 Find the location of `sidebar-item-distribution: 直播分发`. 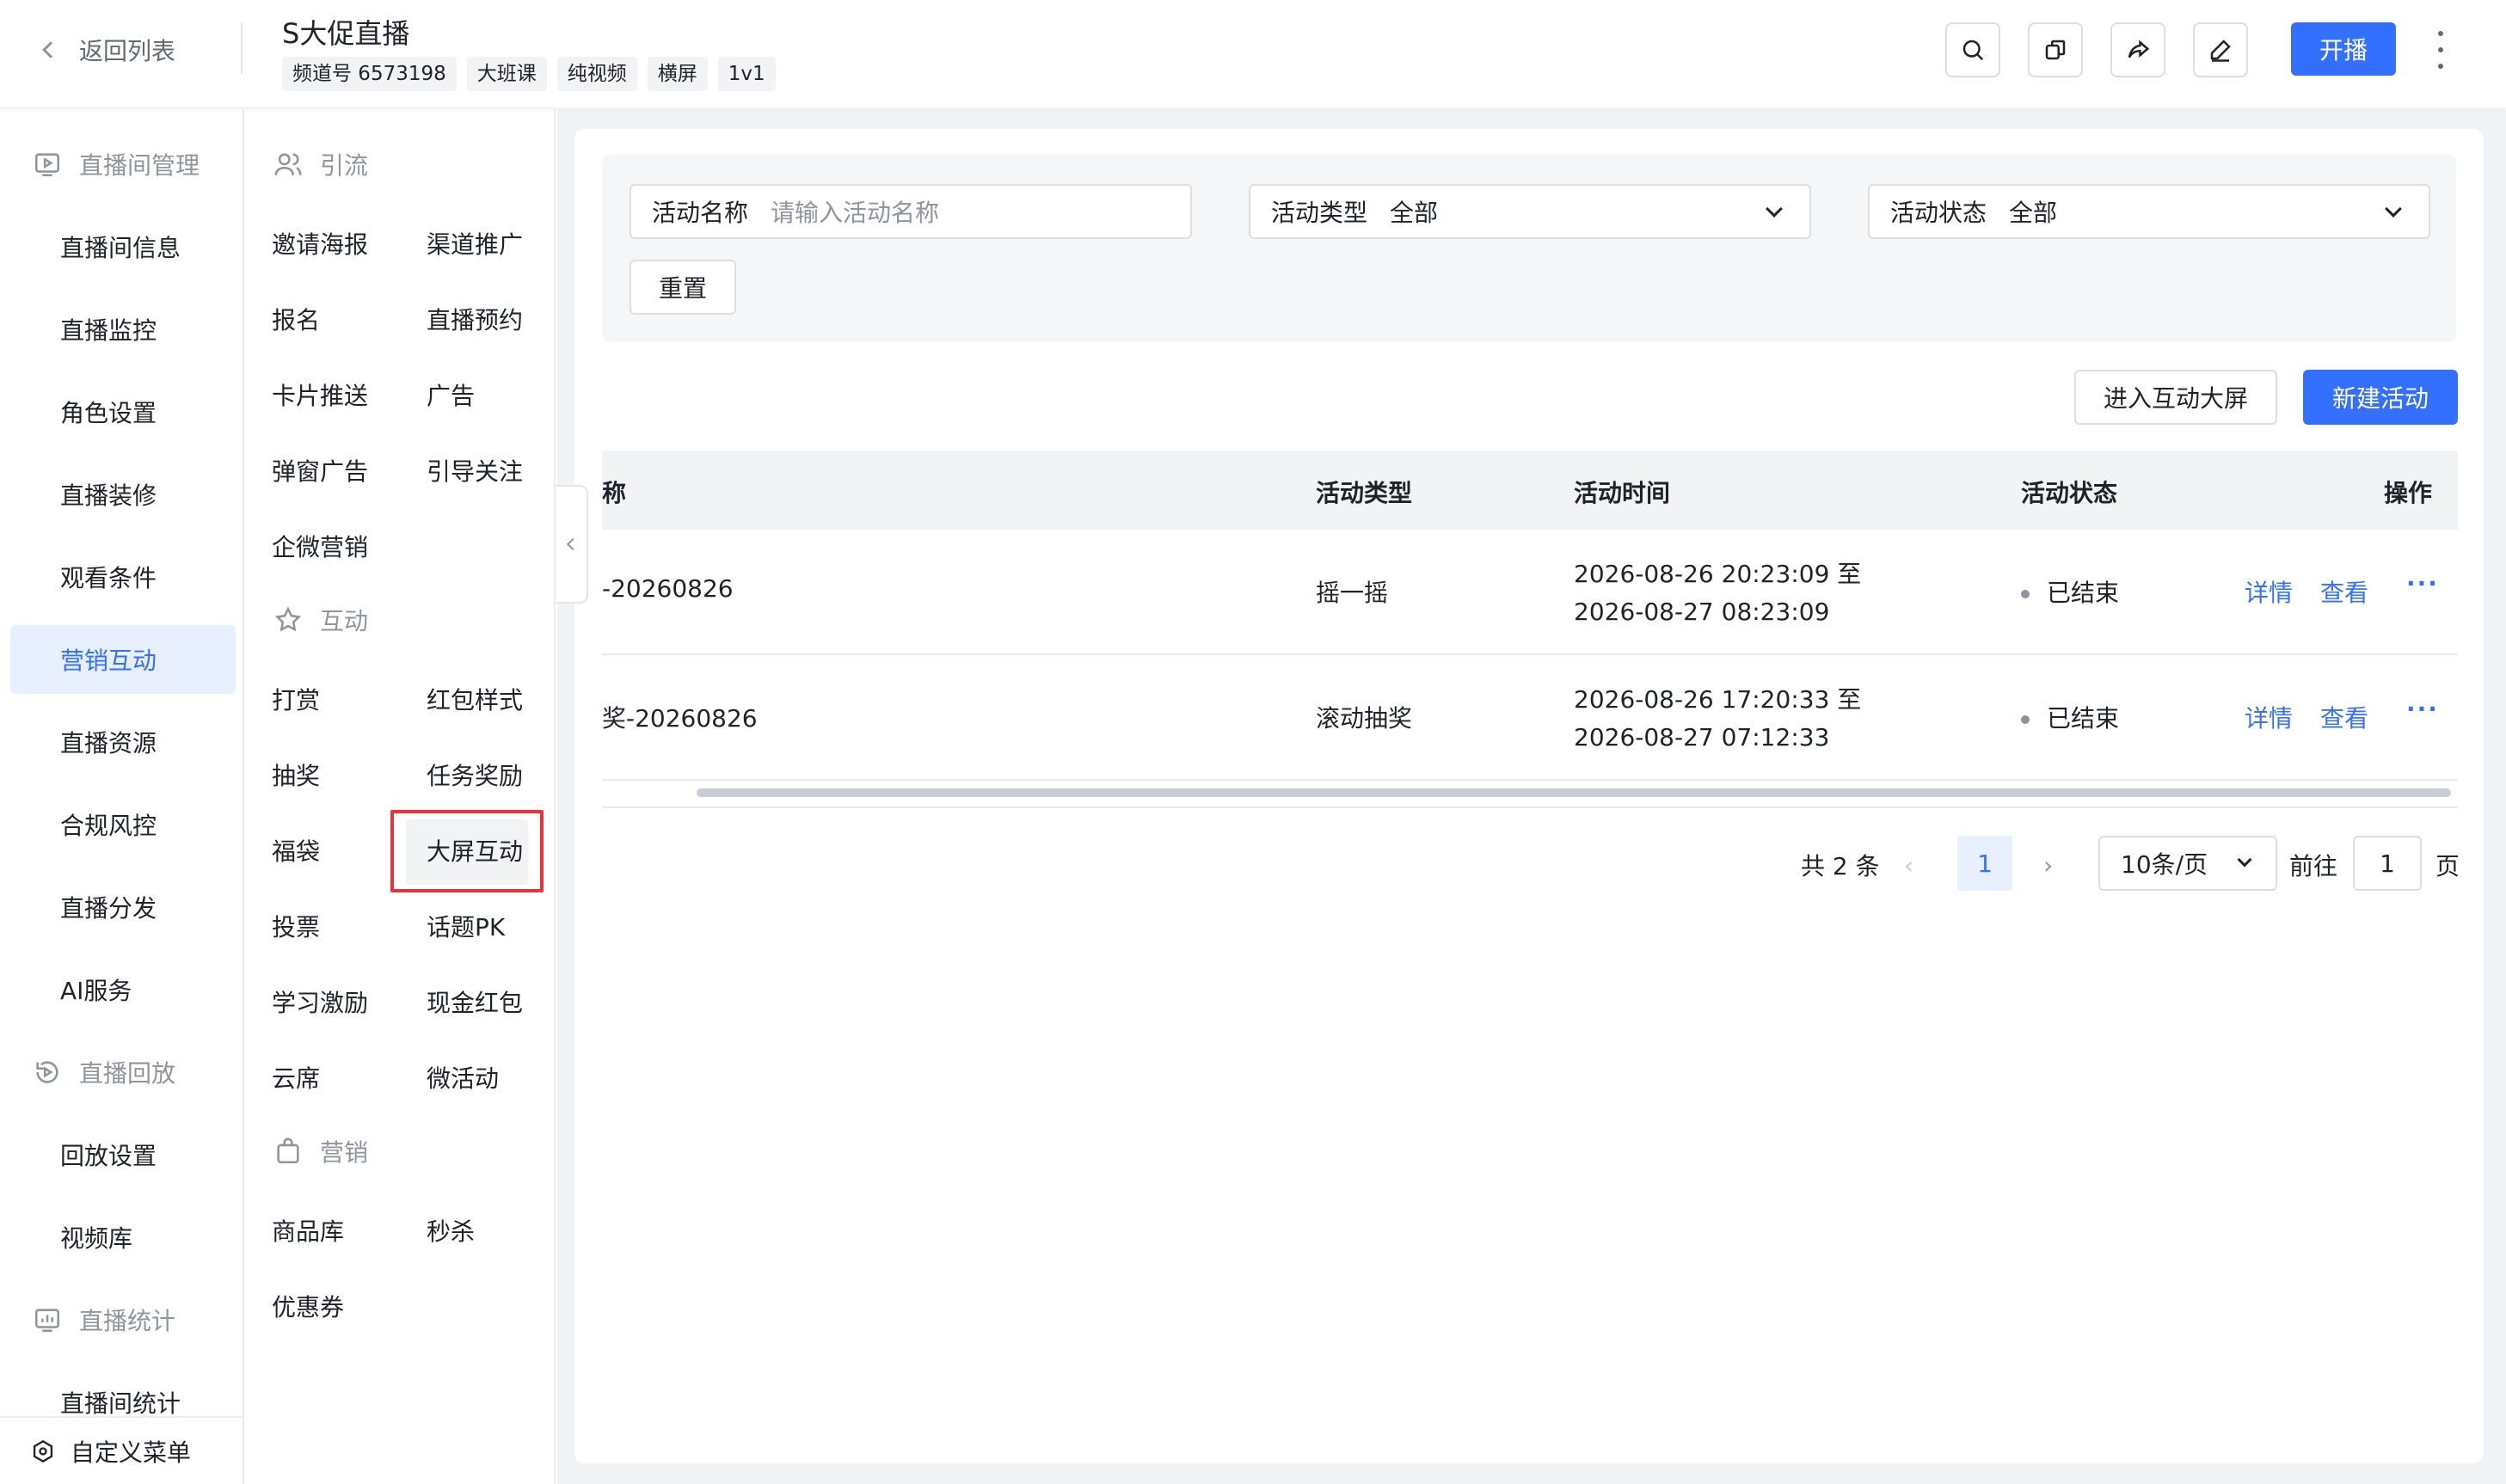

sidebar-item-distribution: 直播分发 is located at coordinates (108, 907).